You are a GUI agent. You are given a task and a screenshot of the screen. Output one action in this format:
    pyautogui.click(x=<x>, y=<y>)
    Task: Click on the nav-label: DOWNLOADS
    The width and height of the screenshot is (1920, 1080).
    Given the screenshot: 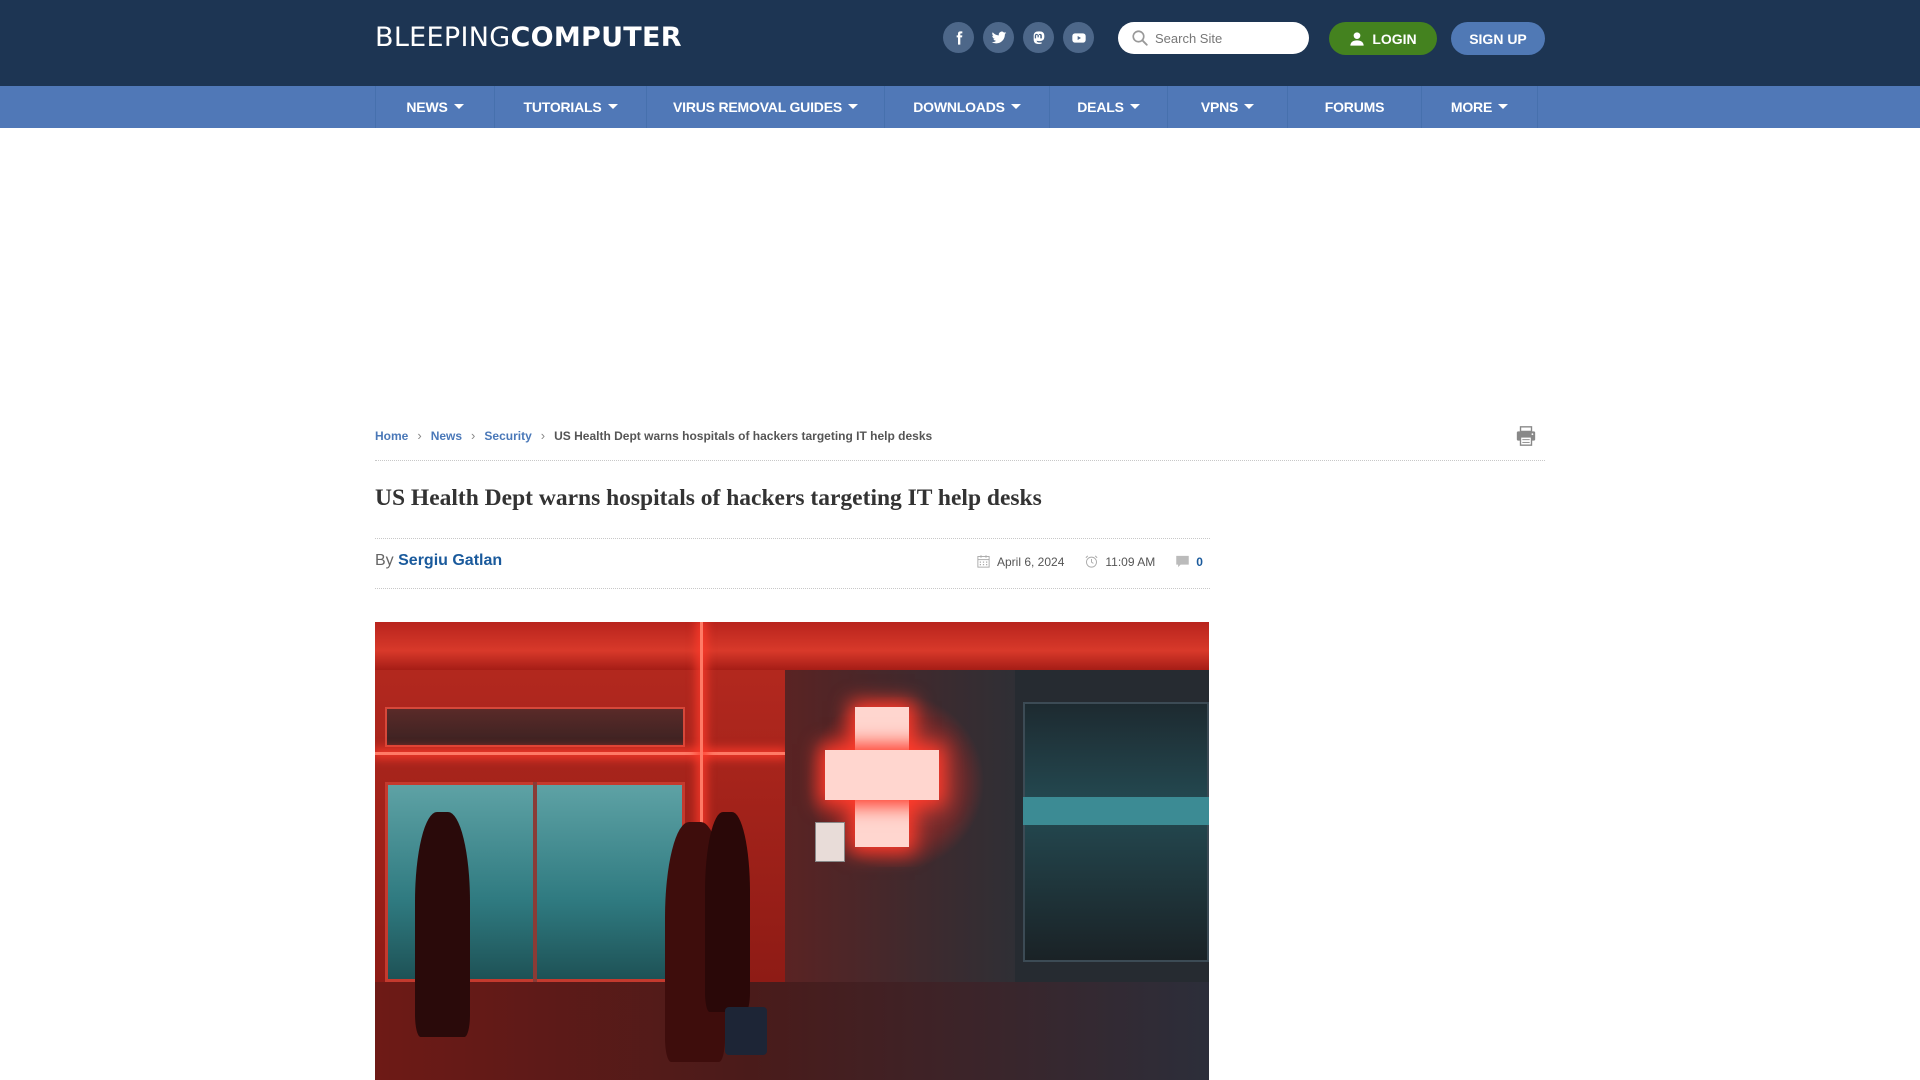 What is the action you would take?
    pyautogui.click(x=959, y=107)
    